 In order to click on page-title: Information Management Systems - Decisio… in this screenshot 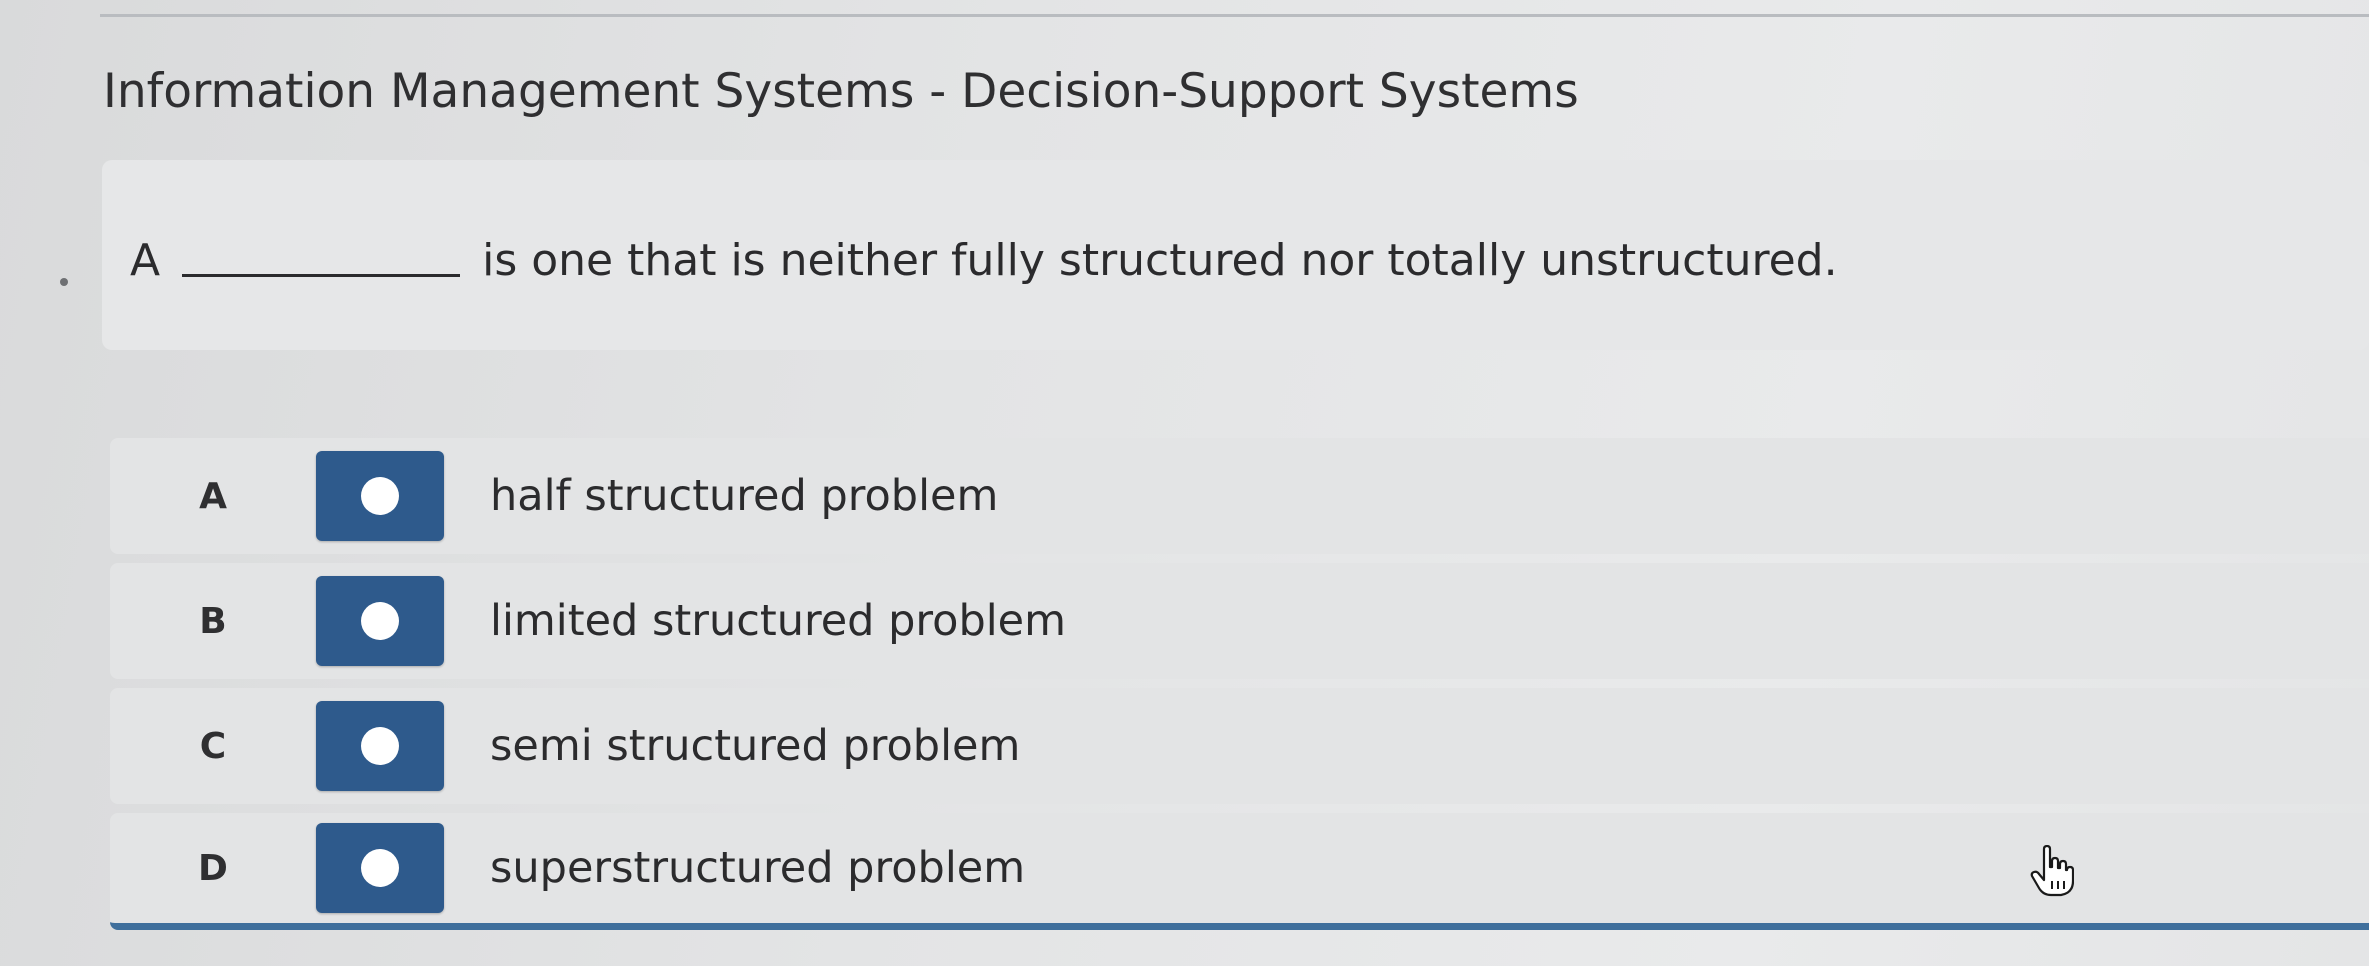, I will do `click(841, 91)`.